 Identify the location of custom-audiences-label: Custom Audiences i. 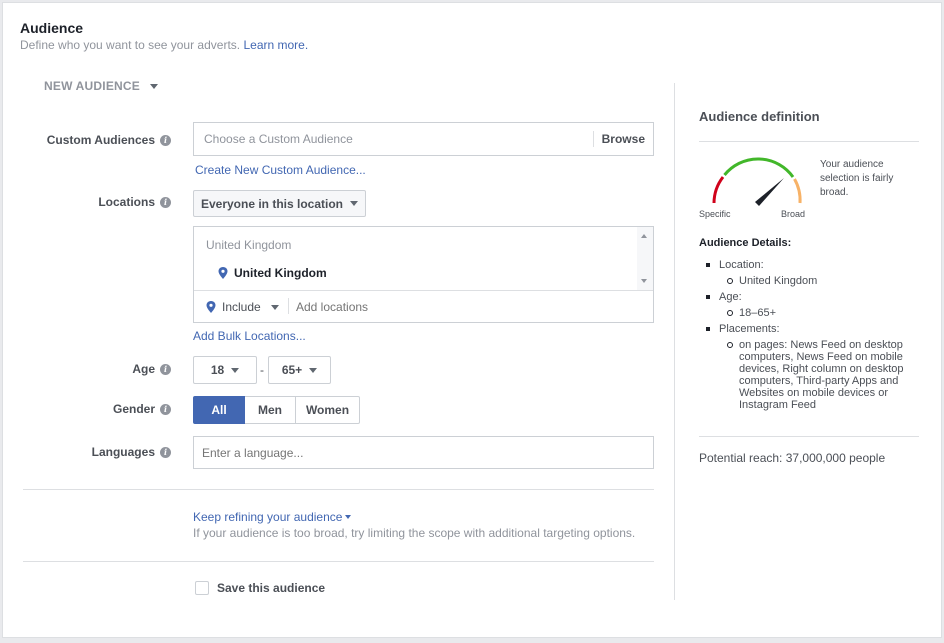
(91, 140).